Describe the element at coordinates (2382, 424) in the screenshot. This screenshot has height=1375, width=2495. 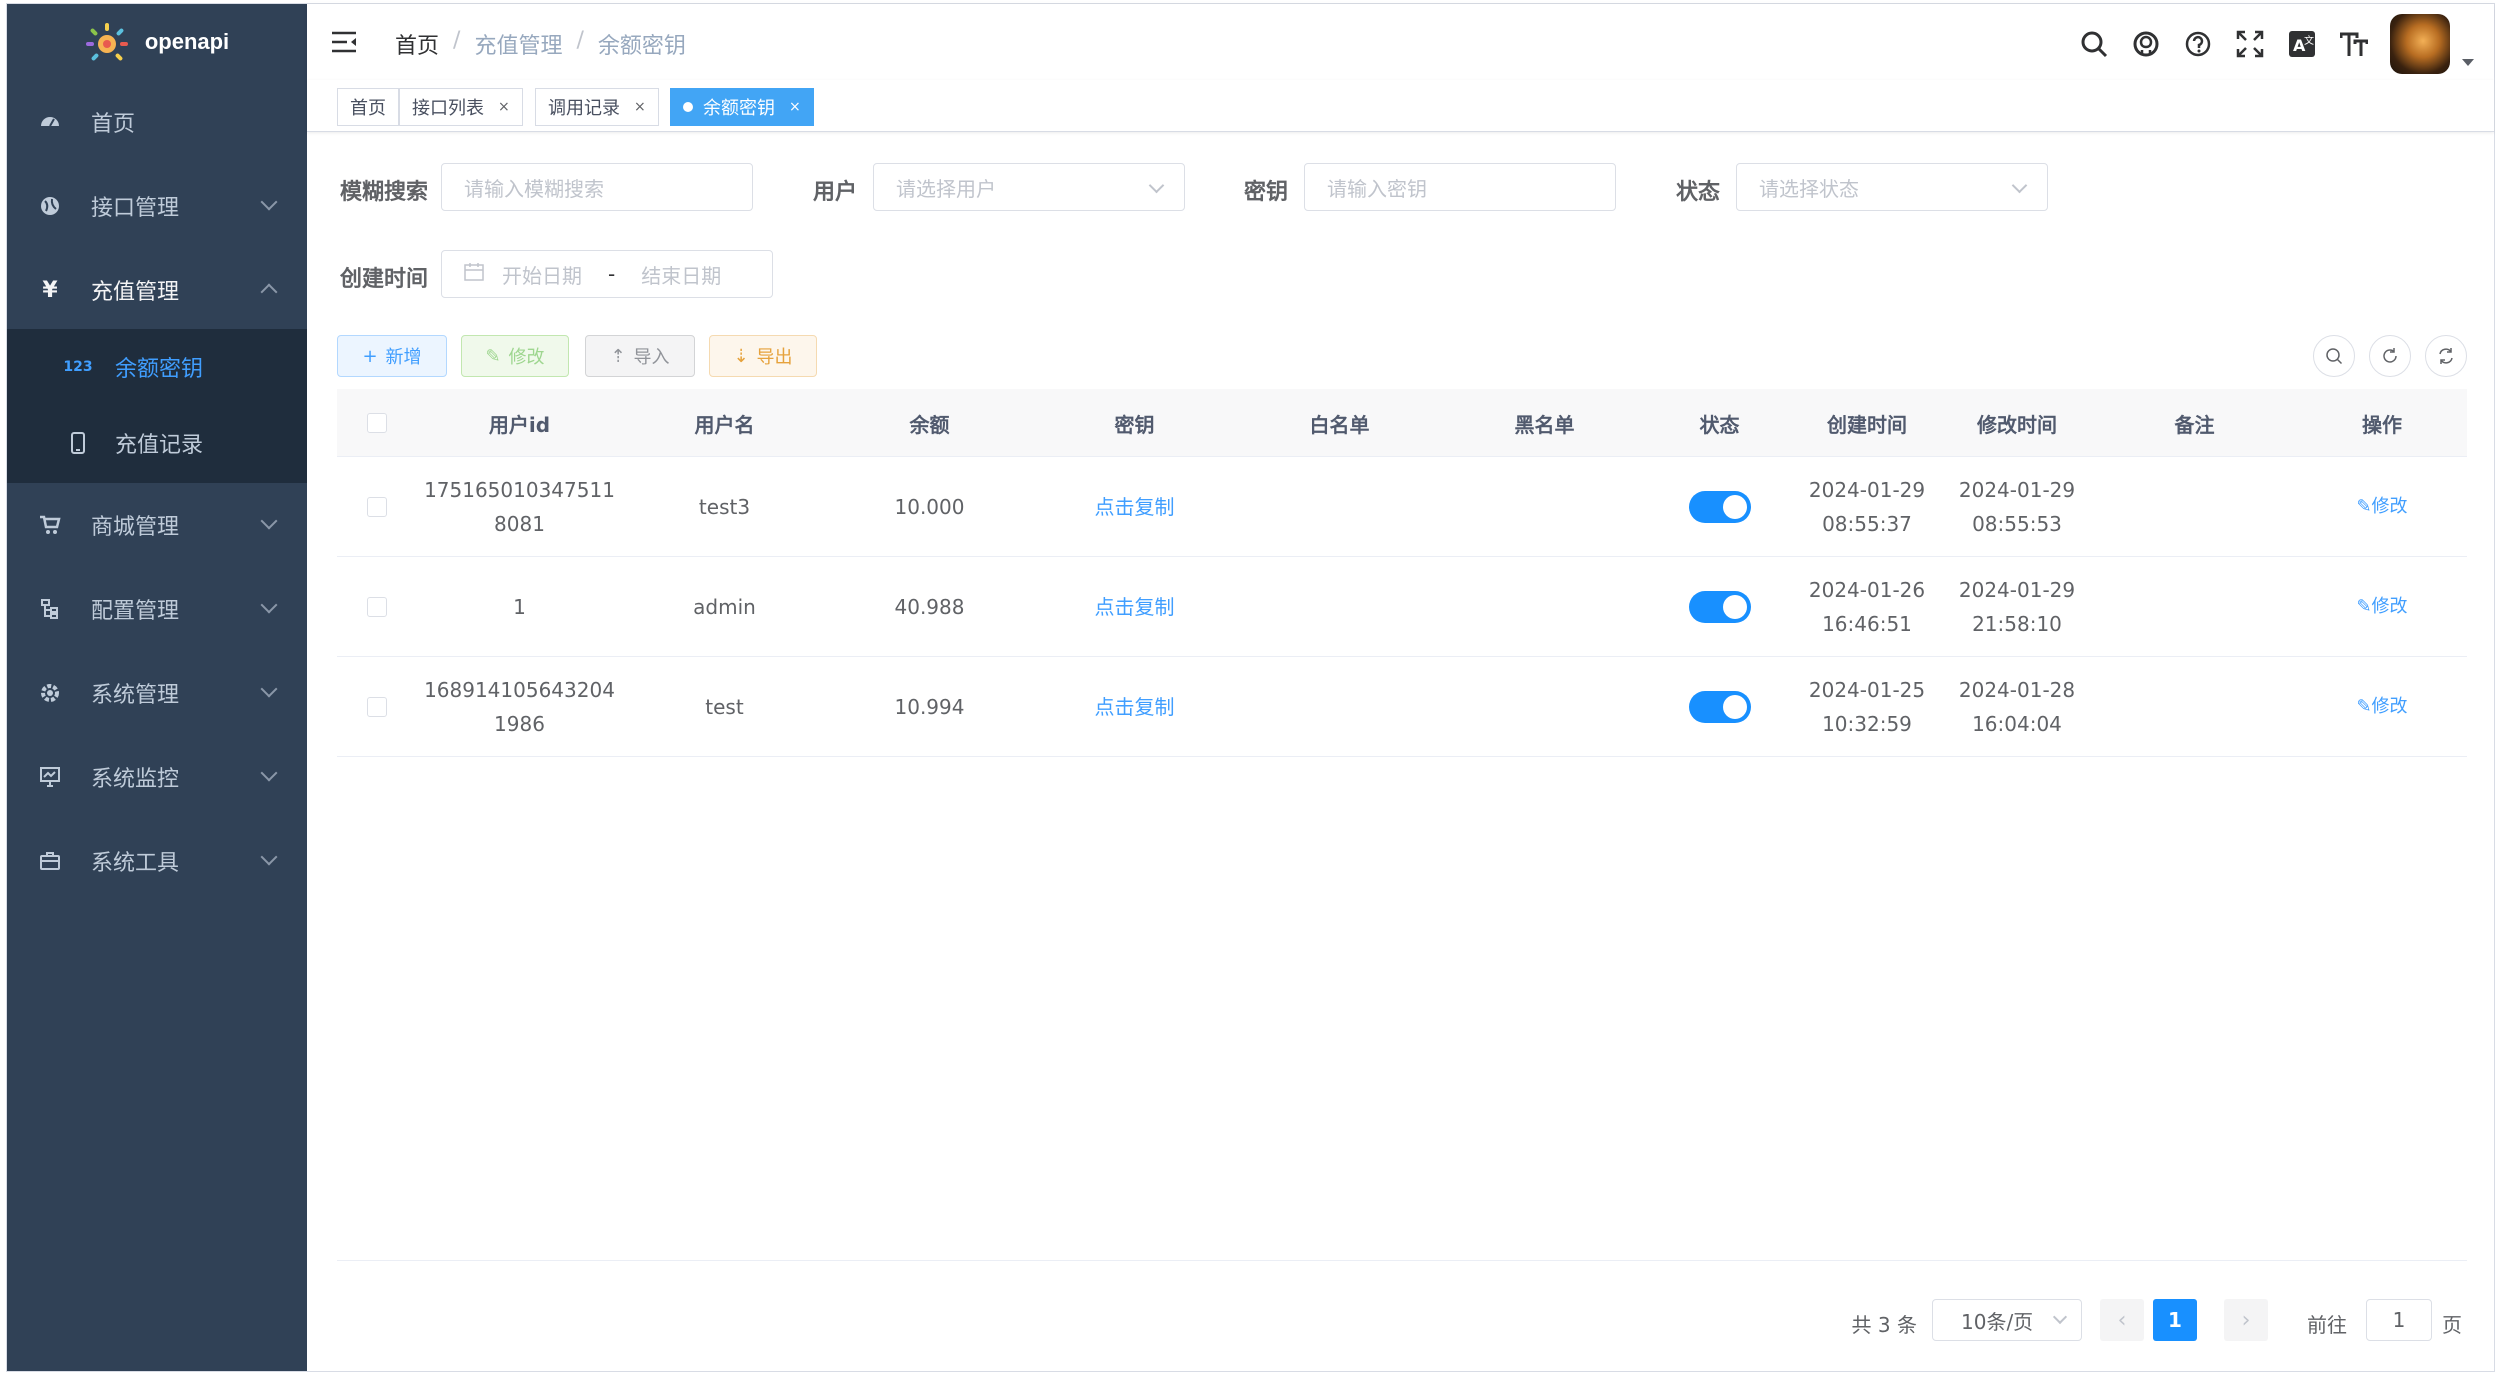
I see `header-actions: 操作` at that location.